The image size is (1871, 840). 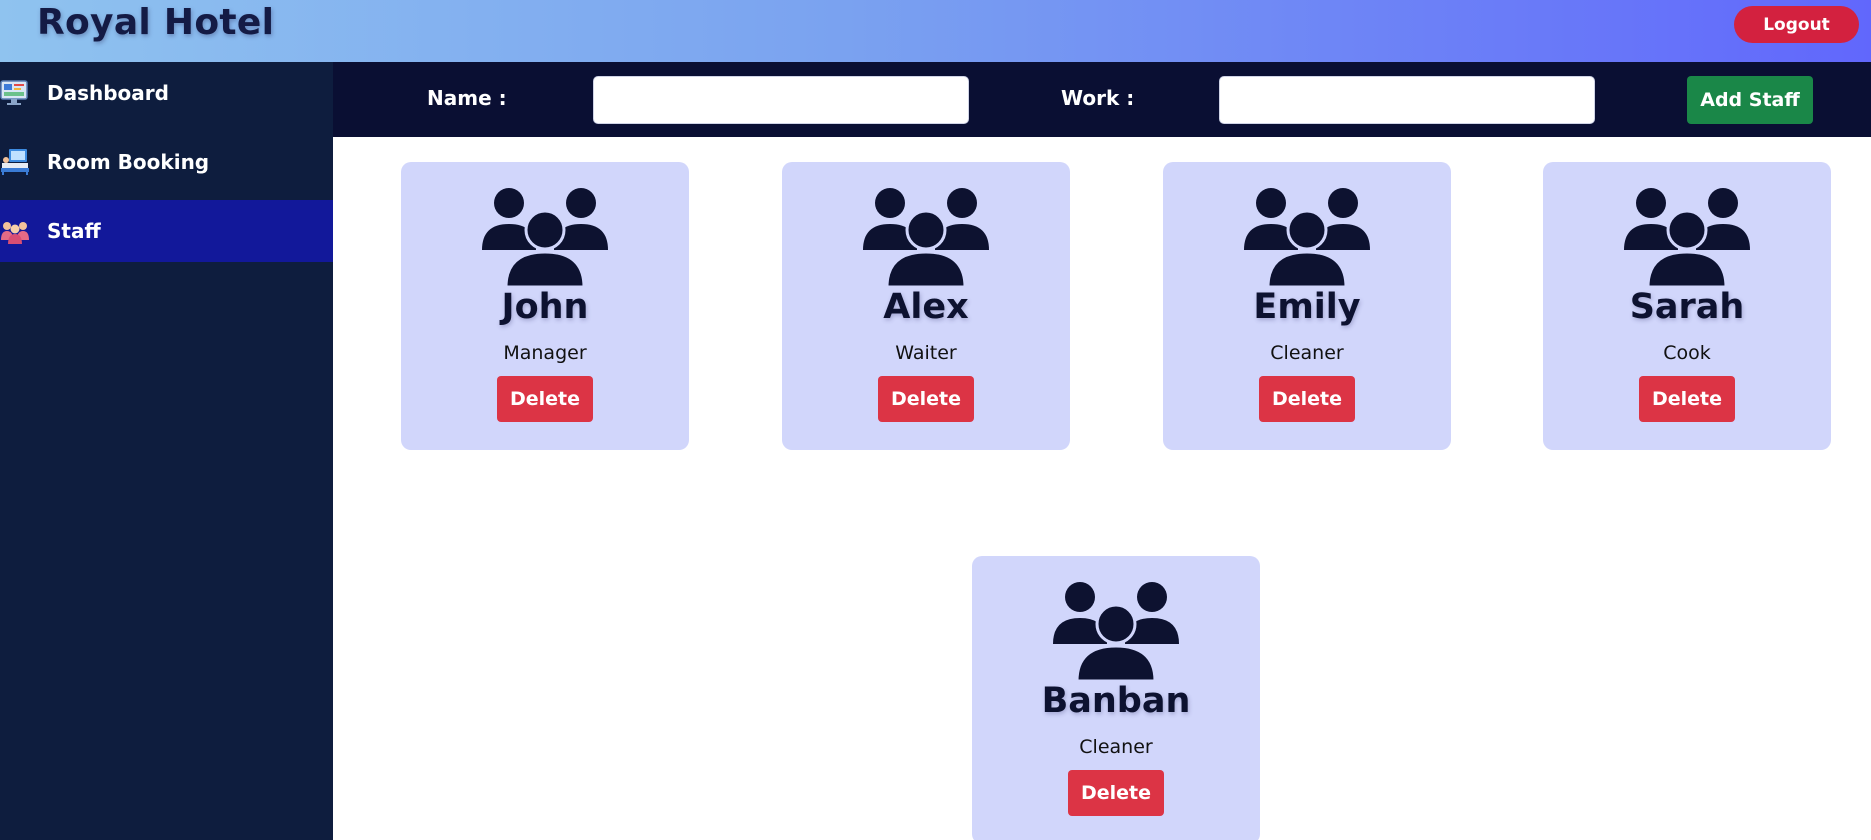 What do you see at coordinates (1750, 100) in the screenshot?
I see `add-staff-button: Add Staff` at bounding box center [1750, 100].